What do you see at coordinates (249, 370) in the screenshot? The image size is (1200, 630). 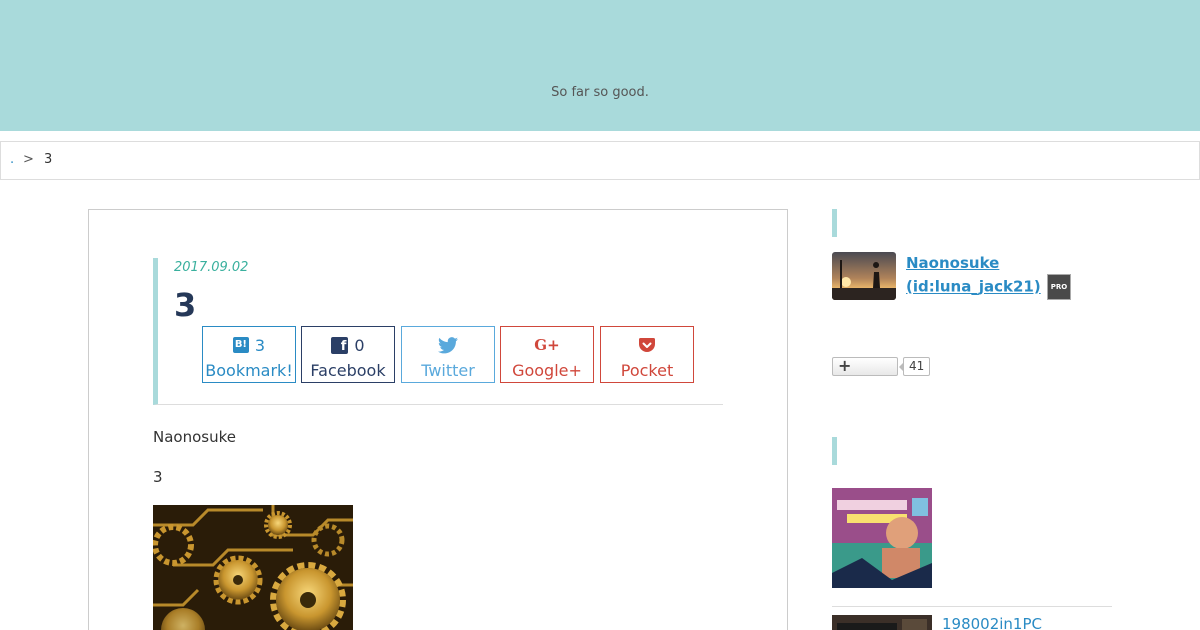 I see `hatena-bookmark-label: Bookmark!` at bounding box center [249, 370].